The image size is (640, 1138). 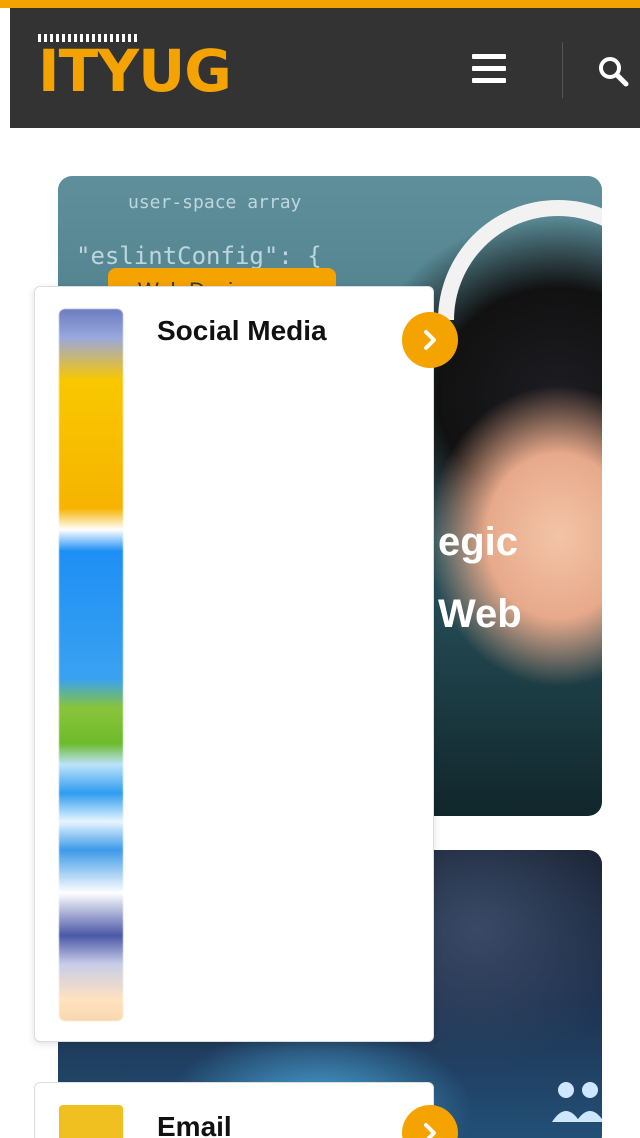 I want to click on logo-text: ITYUG, so click(x=135, y=71).